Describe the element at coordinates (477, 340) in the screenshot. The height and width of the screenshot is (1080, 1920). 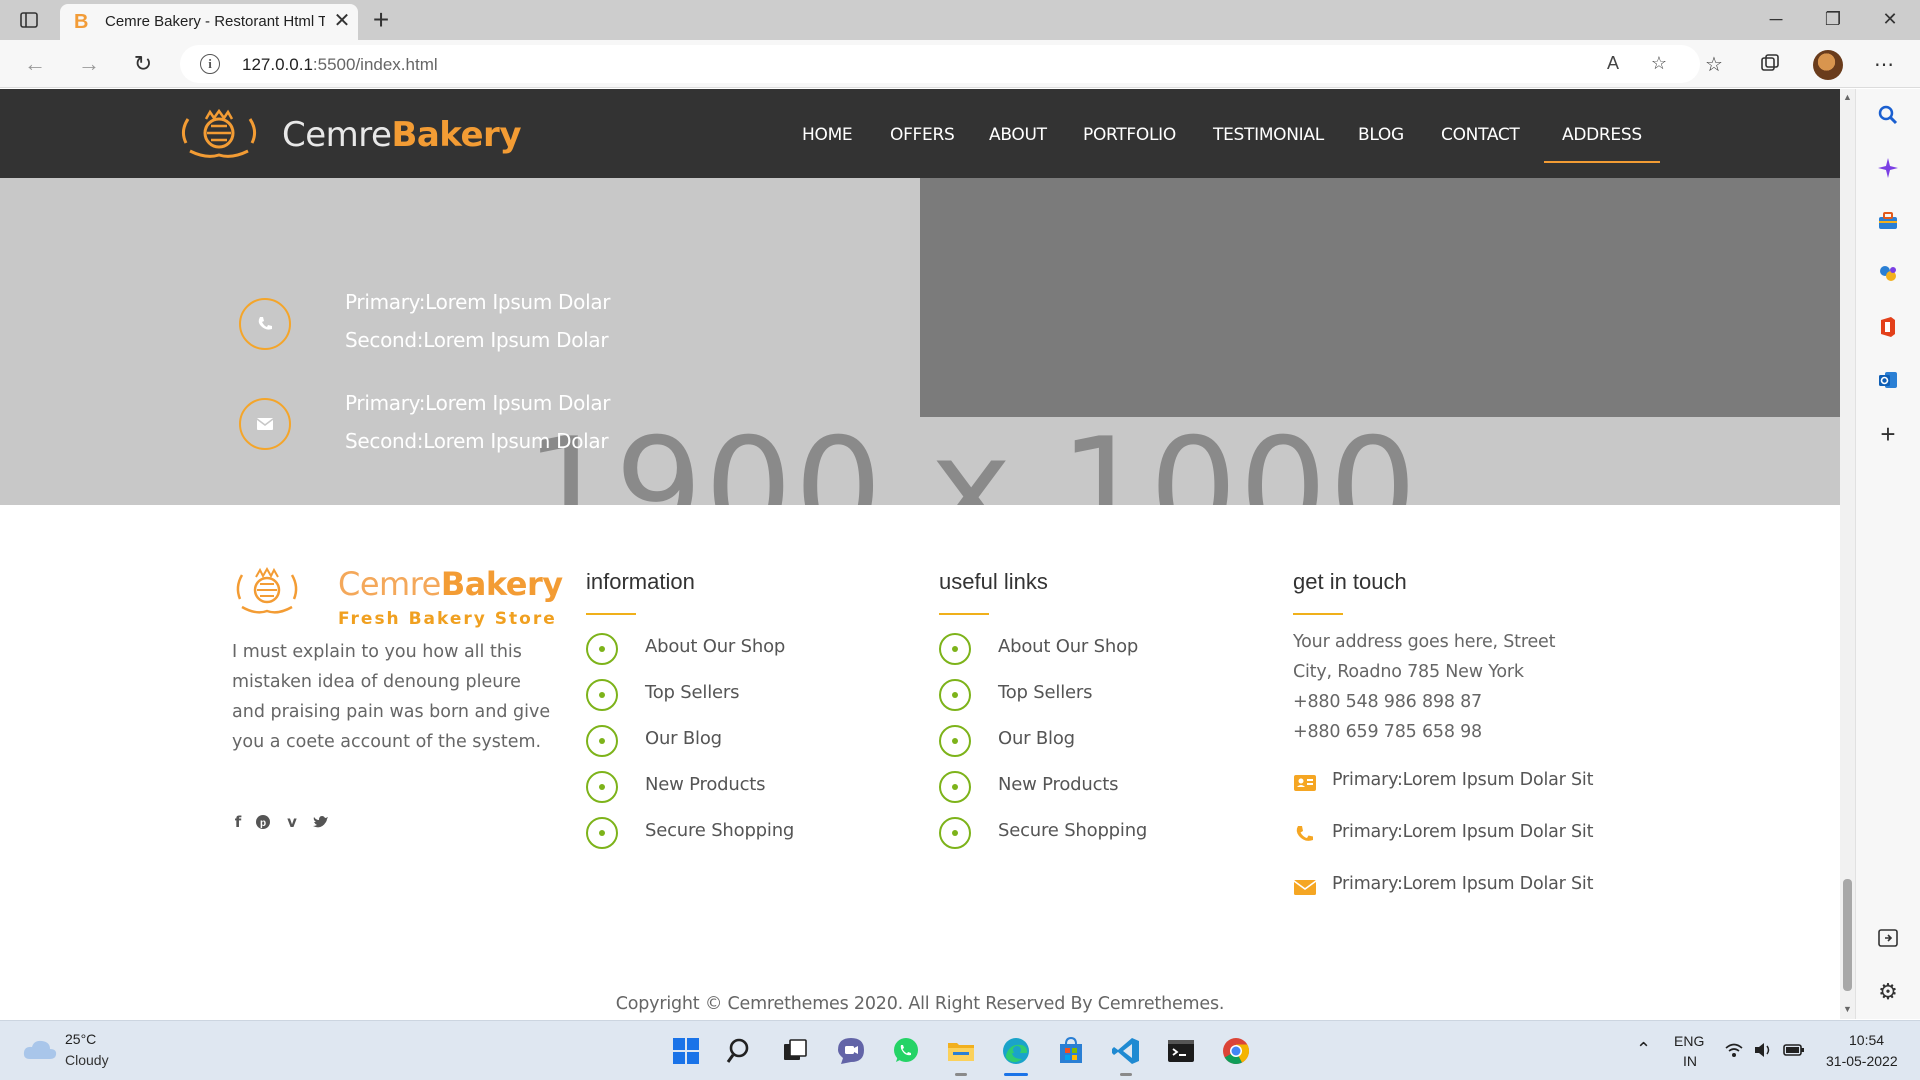
I see `phone-second: Second:Lorem Ipsum Dolar` at that location.